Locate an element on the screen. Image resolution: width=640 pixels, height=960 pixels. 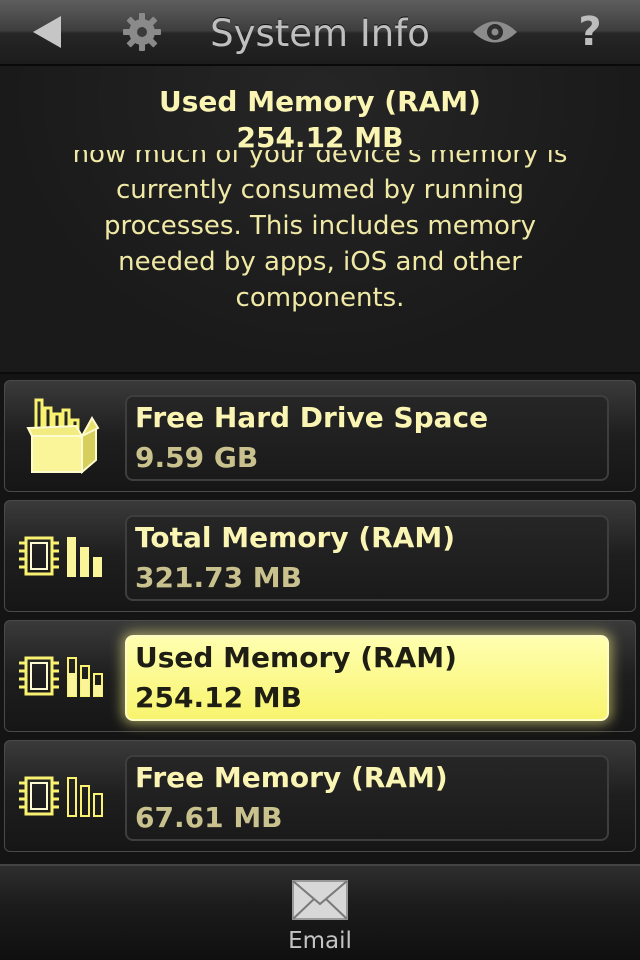
description-line: processes. This includes memory is located at coordinates (320, 226).